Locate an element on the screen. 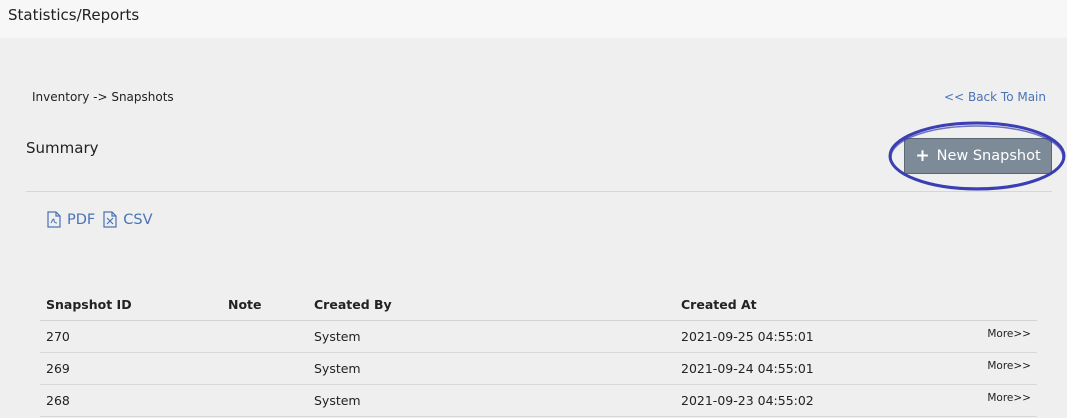  column-header-created-by: Created By is located at coordinates (491, 304).